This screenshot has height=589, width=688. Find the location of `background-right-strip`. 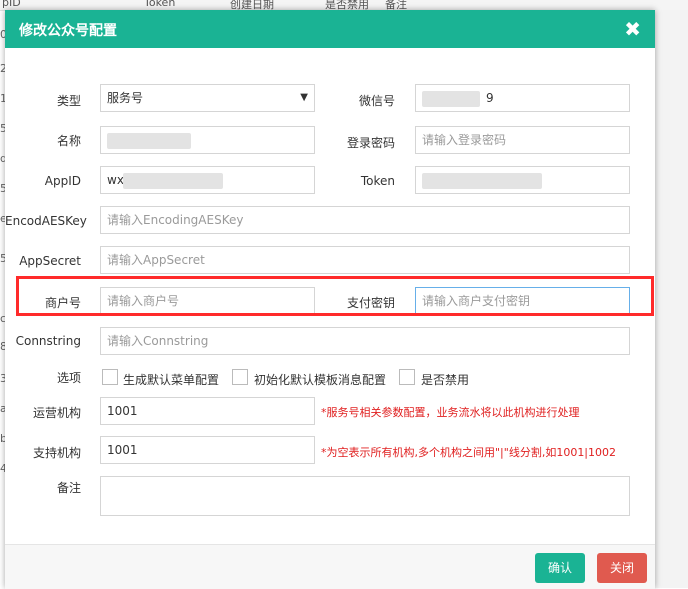

background-right-strip is located at coordinates (671, 299).